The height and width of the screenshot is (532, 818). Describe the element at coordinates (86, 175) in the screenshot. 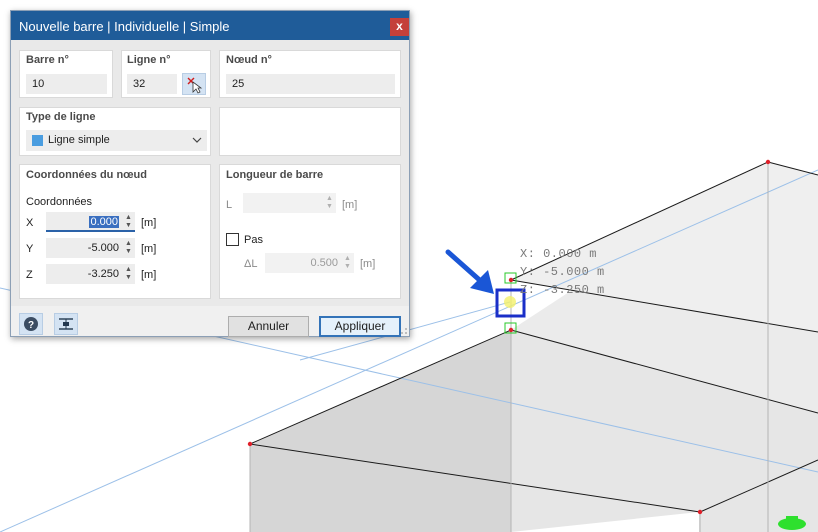

I see `node-coords-title: Coordonnées du nœud` at that location.